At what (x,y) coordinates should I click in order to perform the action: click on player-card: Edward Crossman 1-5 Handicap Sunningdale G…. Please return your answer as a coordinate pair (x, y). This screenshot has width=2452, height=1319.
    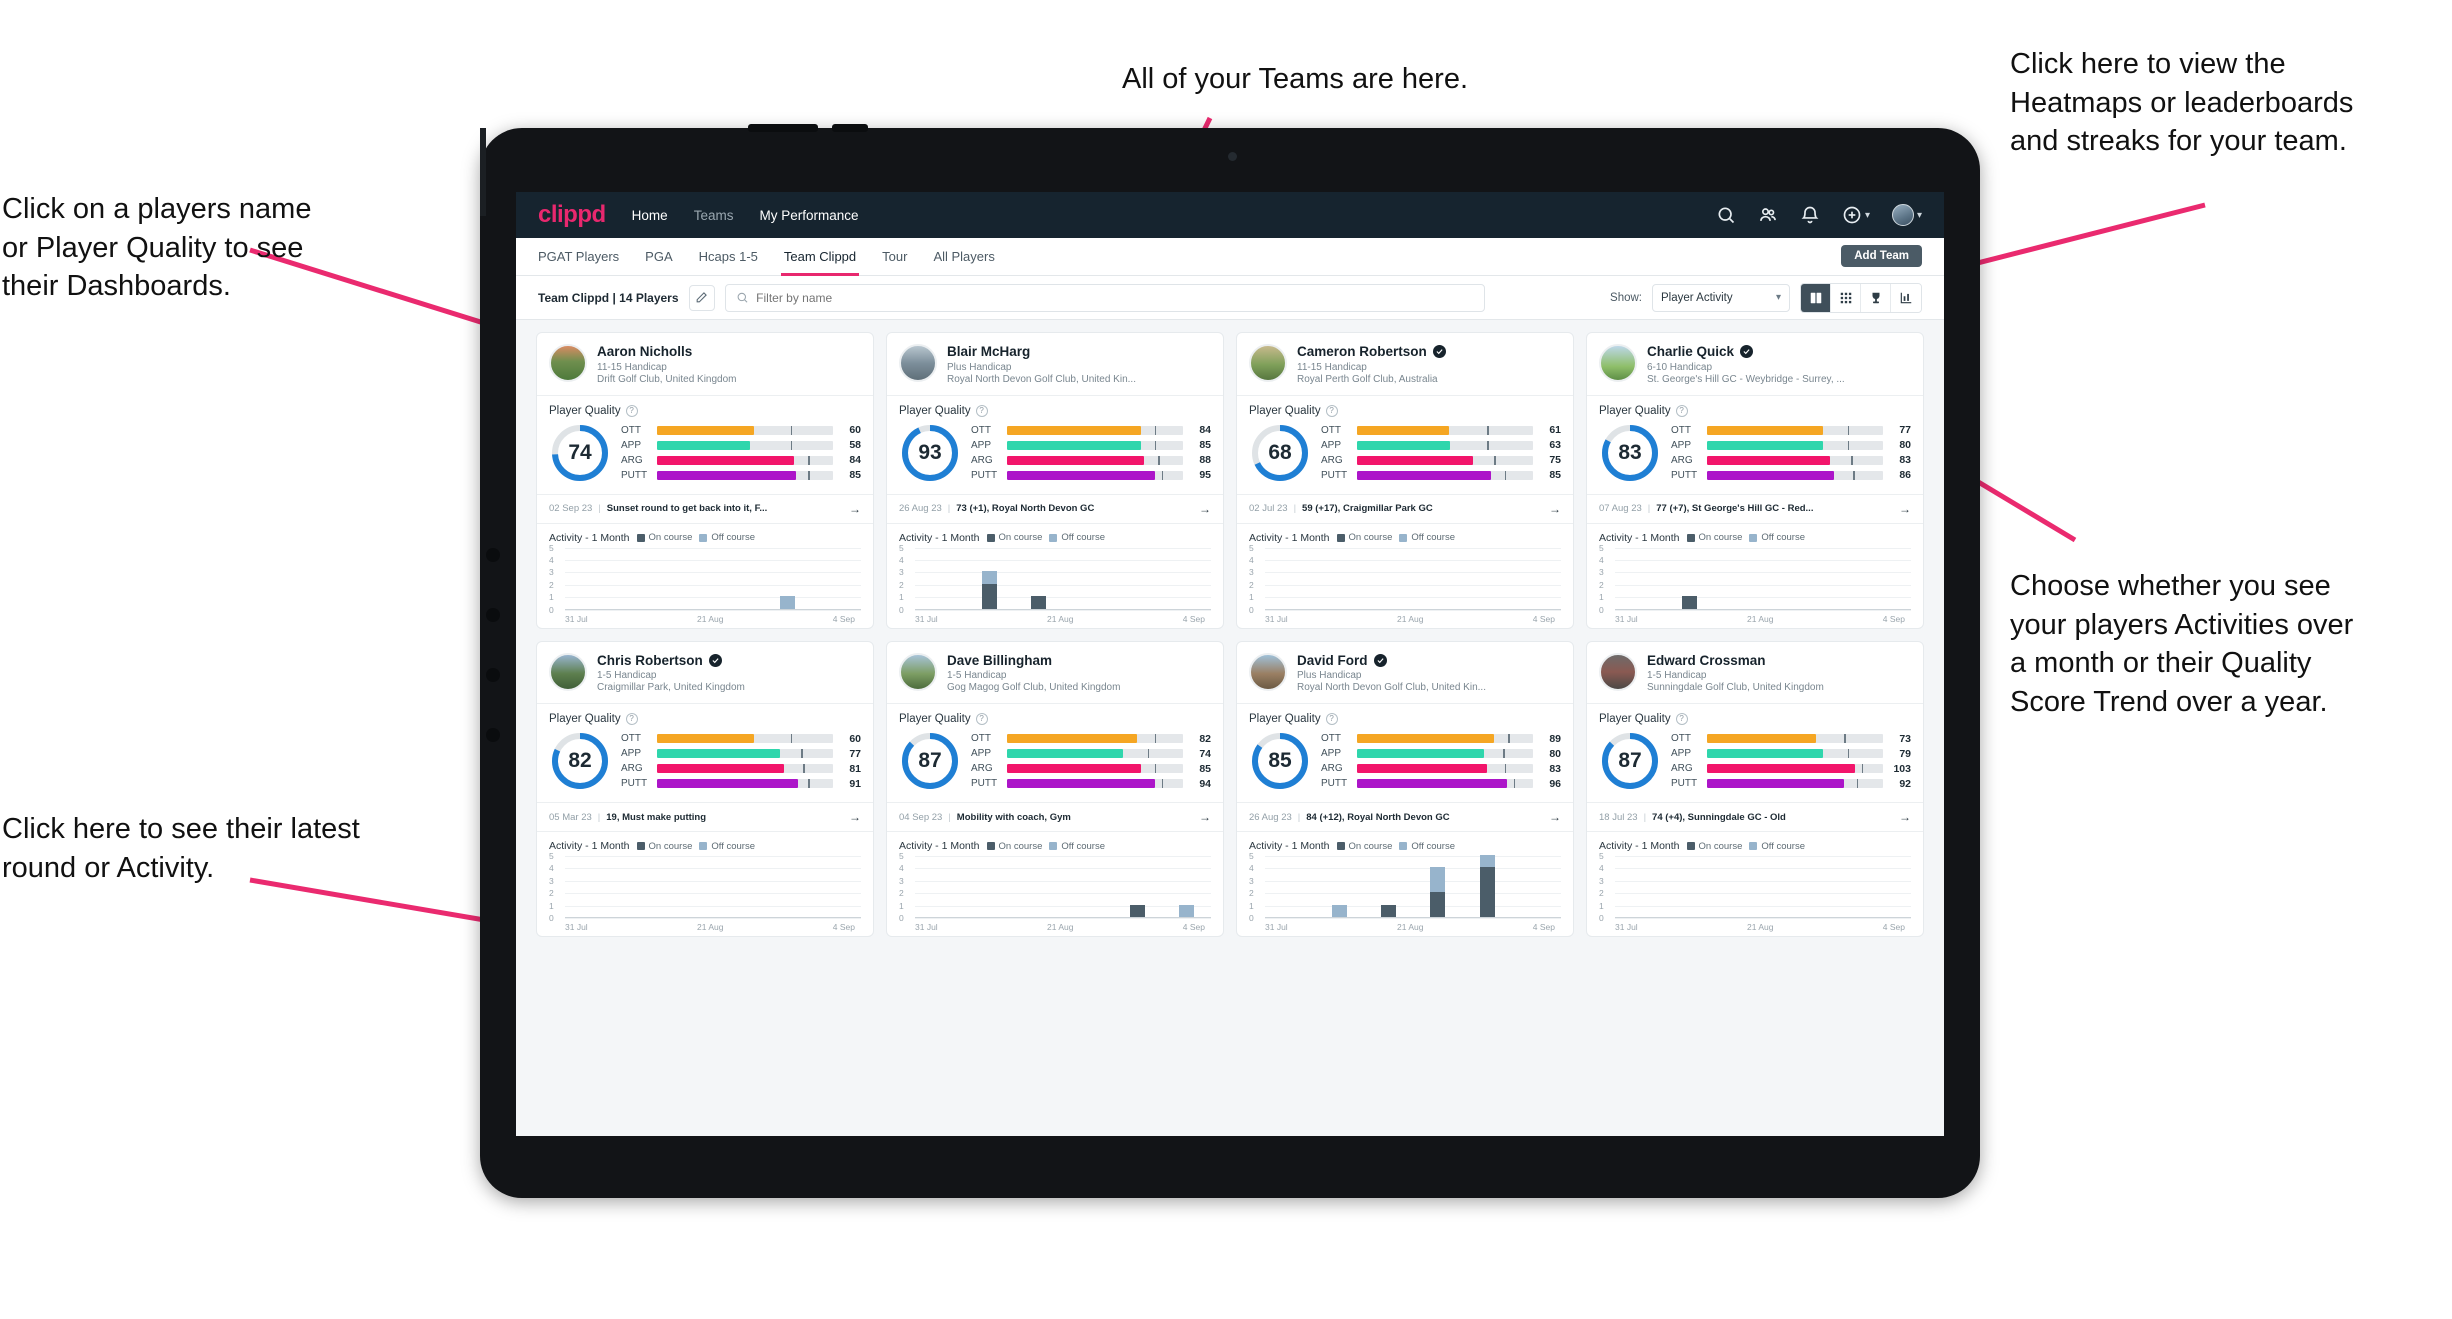
    Looking at the image, I should click on (1755, 789).